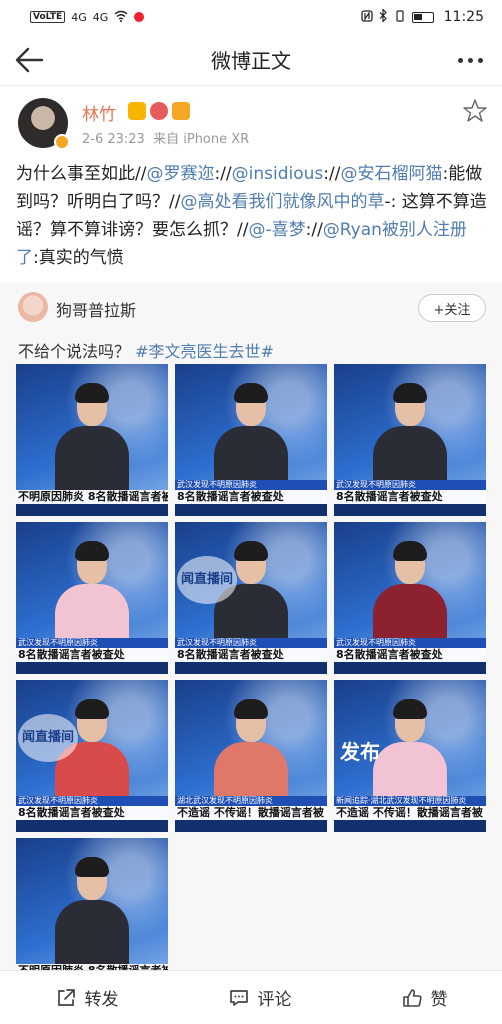  What do you see at coordinates (276, 230) in the screenshot?
I see `mention-link: @-喜梦` at bounding box center [276, 230].